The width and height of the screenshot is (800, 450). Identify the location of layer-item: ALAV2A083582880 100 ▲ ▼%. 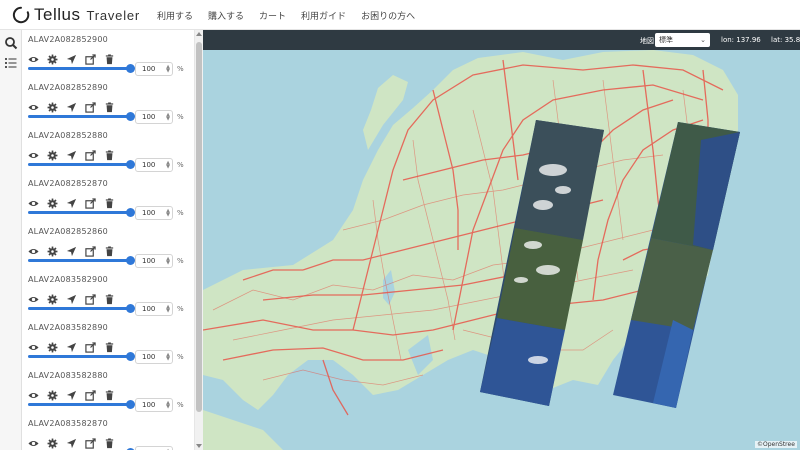
(108, 390).